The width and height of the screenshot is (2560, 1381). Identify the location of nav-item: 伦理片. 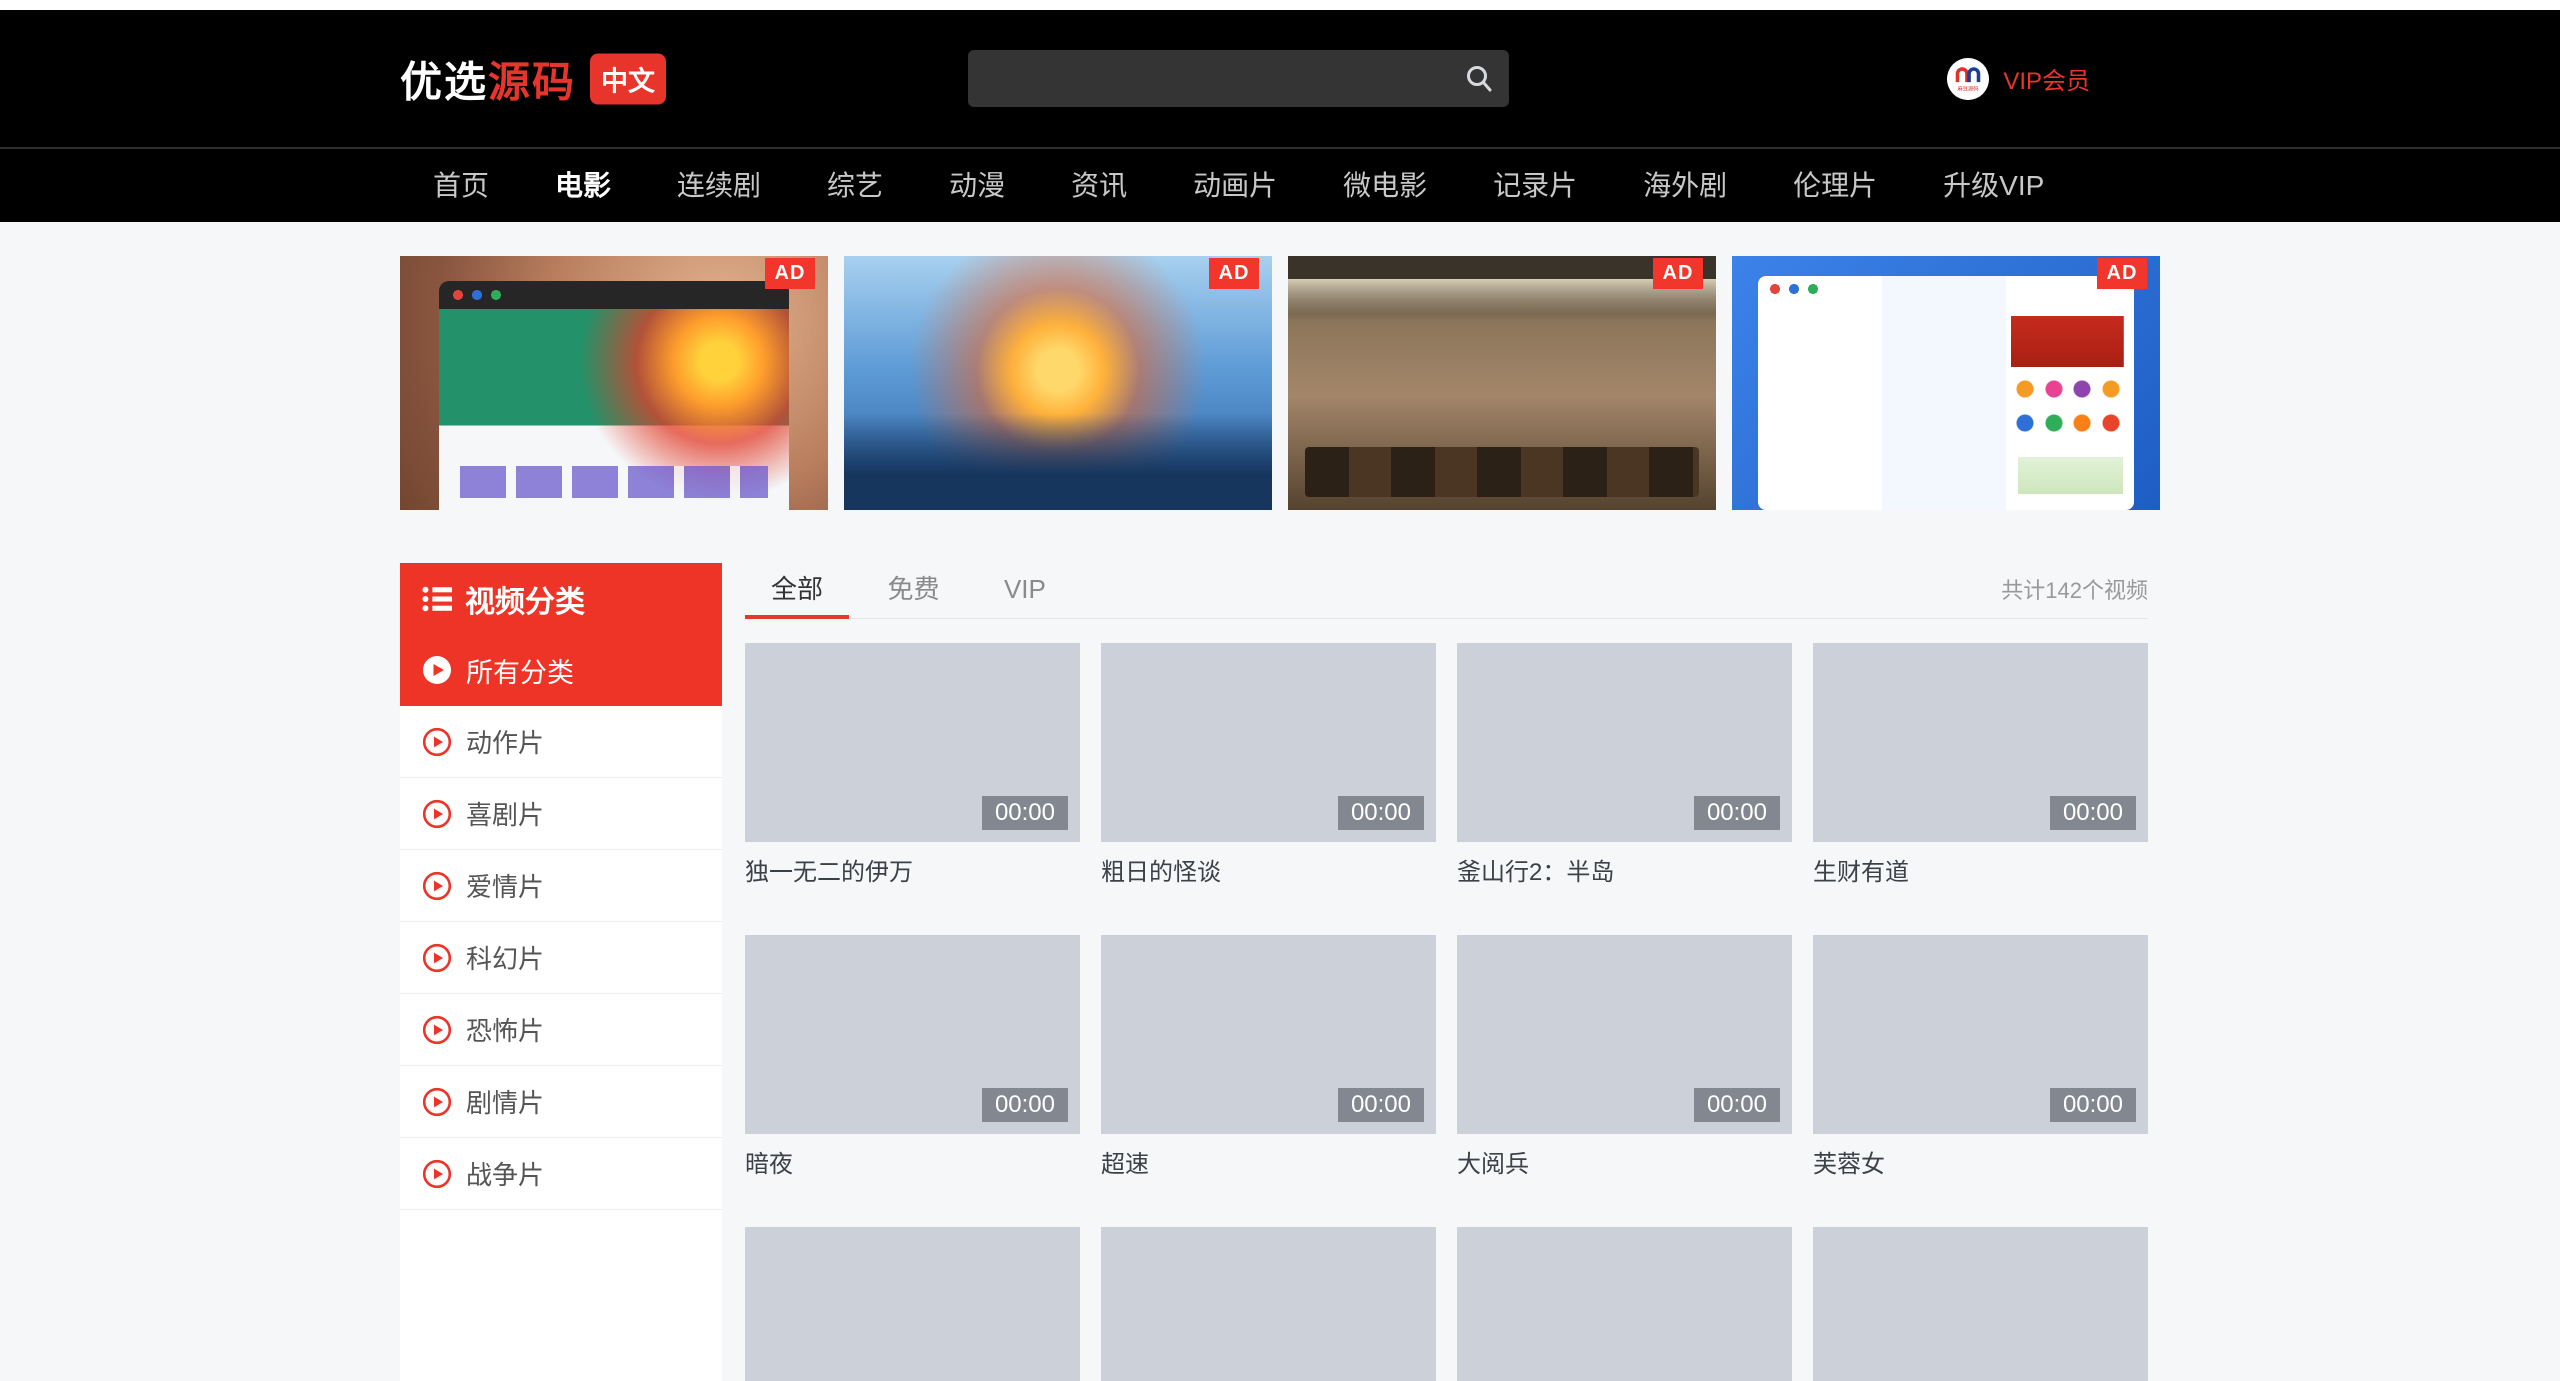
(1835, 185).